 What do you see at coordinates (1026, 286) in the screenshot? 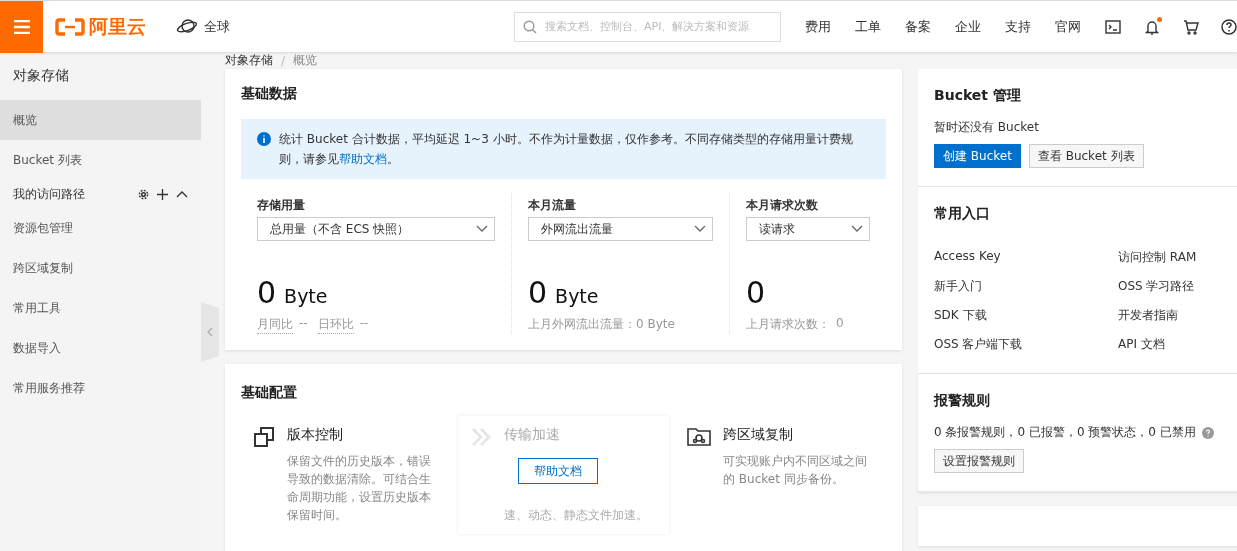
I see `shortcut-link: 新手入门` at bounding box center [1026, 286].